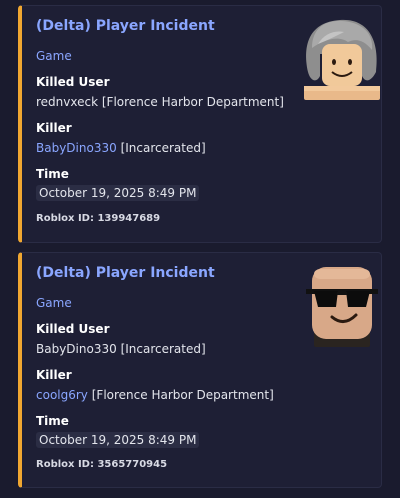 The image size is (400, 498). Describe the element at coordinates (76, 349) in the screenshot. I see `killed-user-name: BabyDino330` at that location.